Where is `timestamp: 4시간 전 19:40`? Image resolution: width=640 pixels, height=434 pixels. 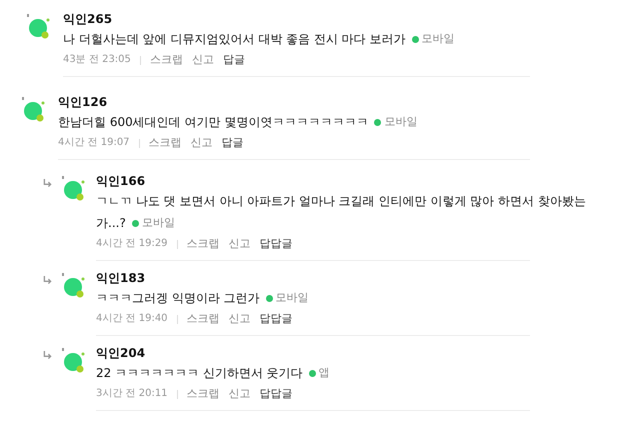 timestamp: 4시간 전 19:40 is located at coordinates (132, 319).